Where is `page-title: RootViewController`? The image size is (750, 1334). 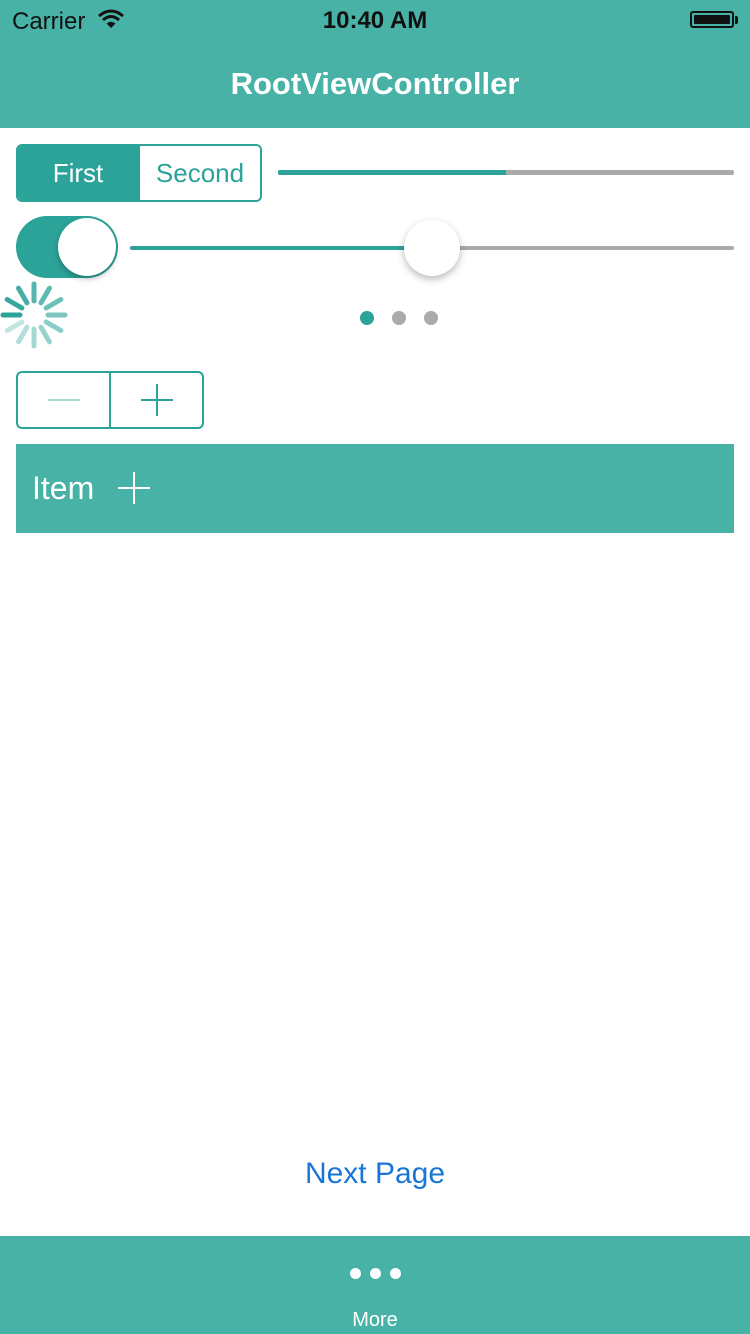 page-title: RootViewController is located at coordinates (375, 83).